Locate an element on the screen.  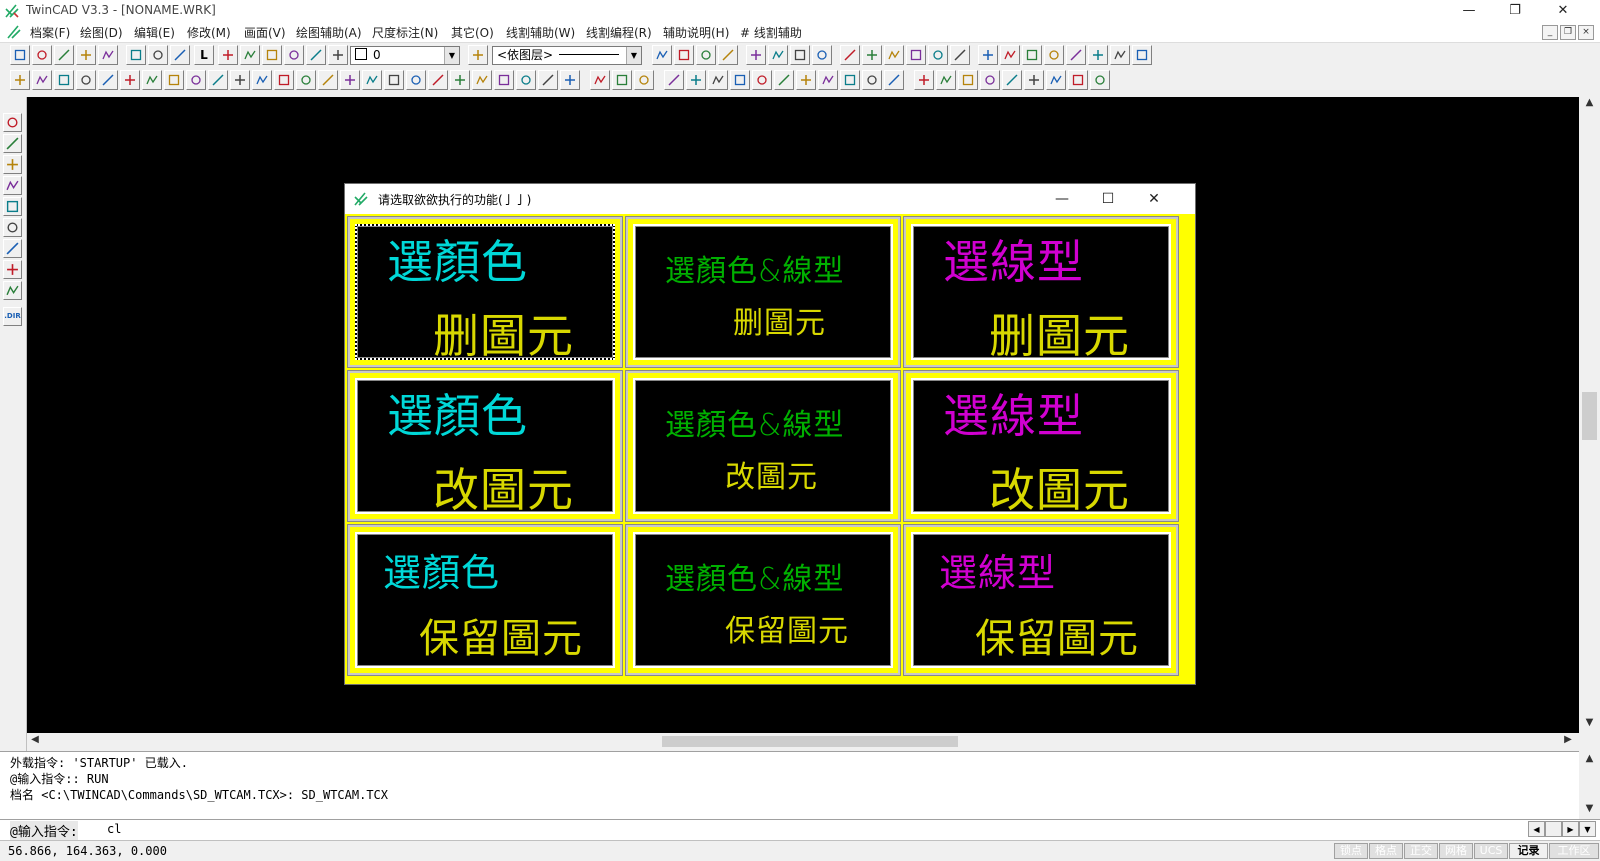
zoom-window-icon is located at coordinates (800, 55).